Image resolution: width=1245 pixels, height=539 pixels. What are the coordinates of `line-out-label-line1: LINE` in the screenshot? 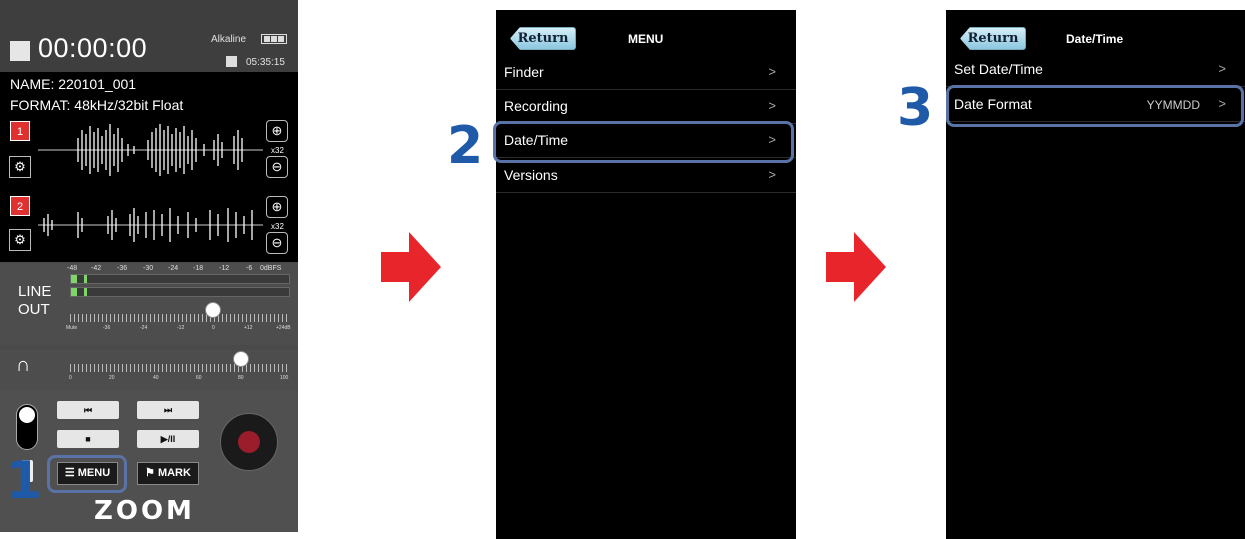 It's located at (35, 291).